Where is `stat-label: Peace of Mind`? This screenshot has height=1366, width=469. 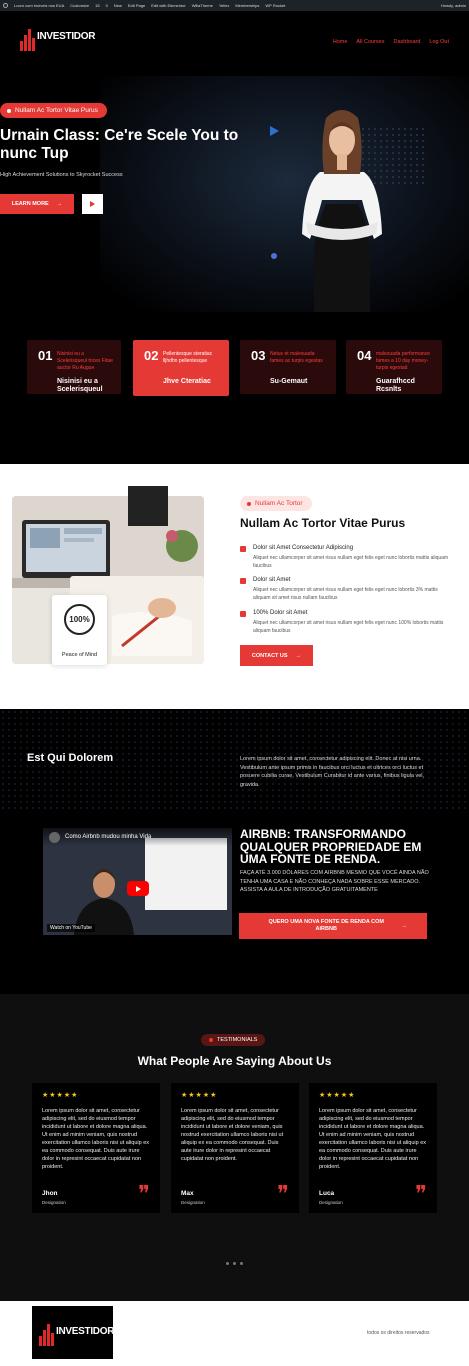
stat-label: Peace of Mind is located at coordinates (79, 655).